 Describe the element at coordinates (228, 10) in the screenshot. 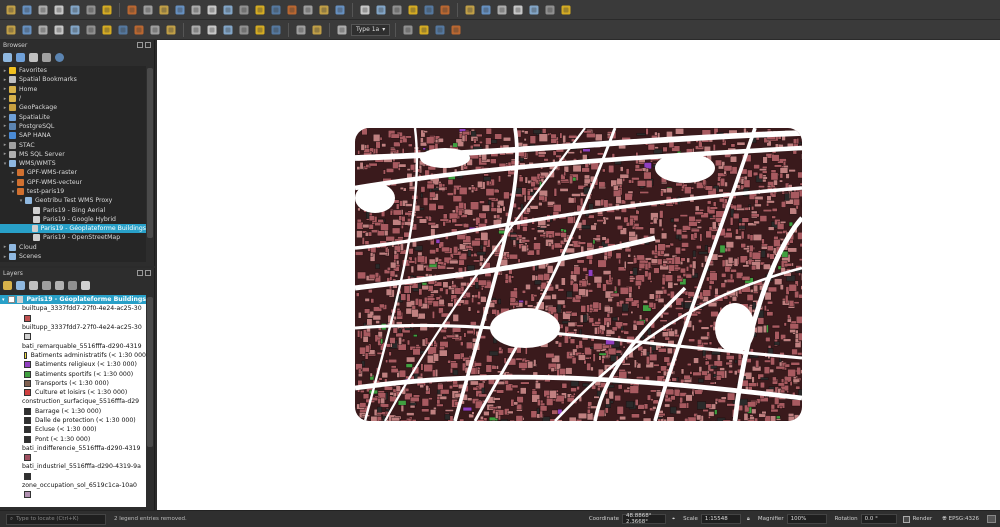

I see `zoom-to-layer-icon` at that location.